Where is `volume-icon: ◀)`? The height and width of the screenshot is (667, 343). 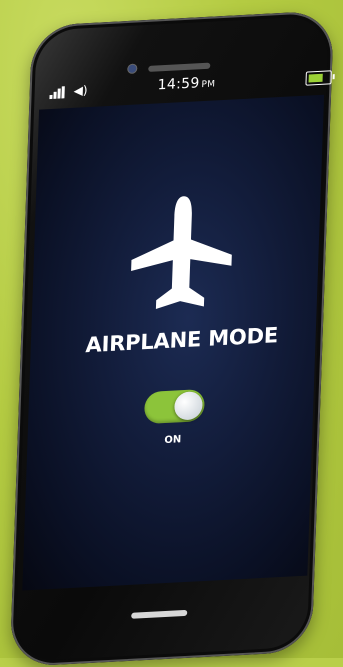 volume-icon: ◀) is located at coordinates (80, 90).